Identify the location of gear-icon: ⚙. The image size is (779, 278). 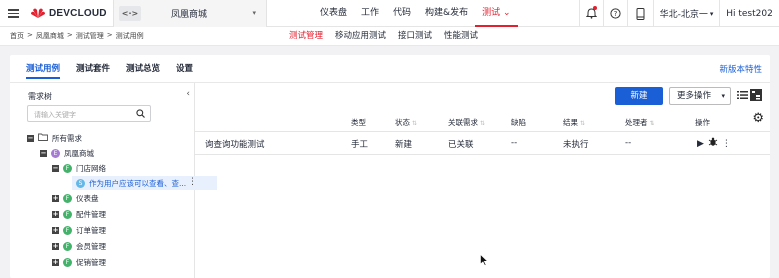
(758, 118).